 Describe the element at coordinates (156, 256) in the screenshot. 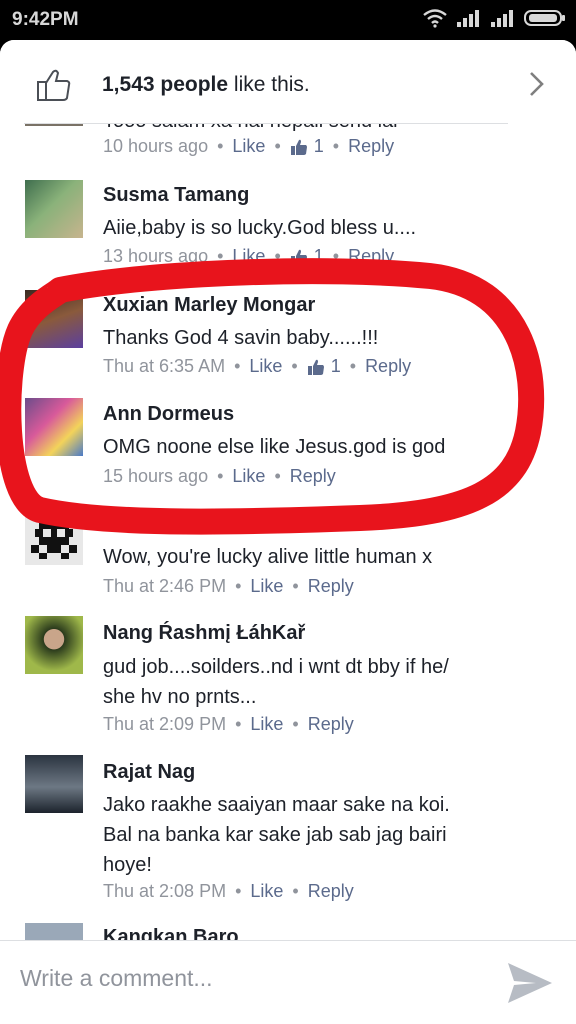

I see `comment-time: 13 hours ago` at that location.